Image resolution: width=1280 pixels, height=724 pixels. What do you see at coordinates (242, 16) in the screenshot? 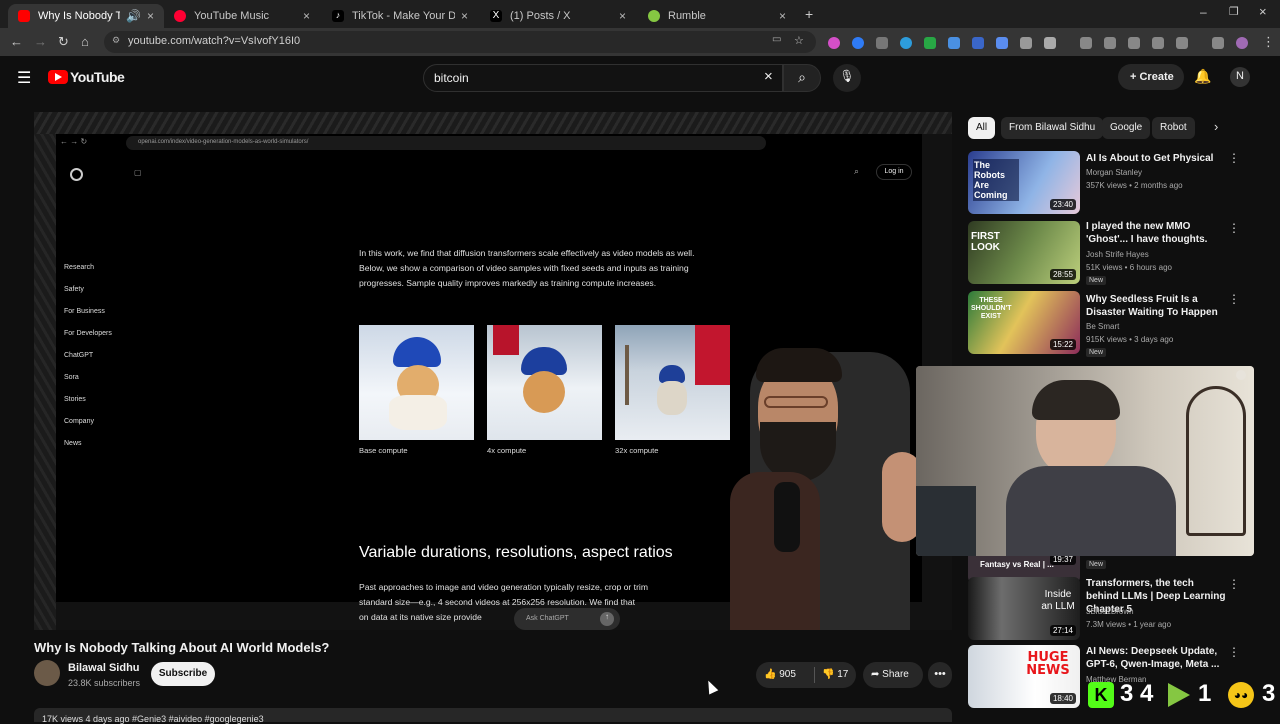
I see `tab-youtube-music: YouTube Music ×` at bounding box center [242, 16].